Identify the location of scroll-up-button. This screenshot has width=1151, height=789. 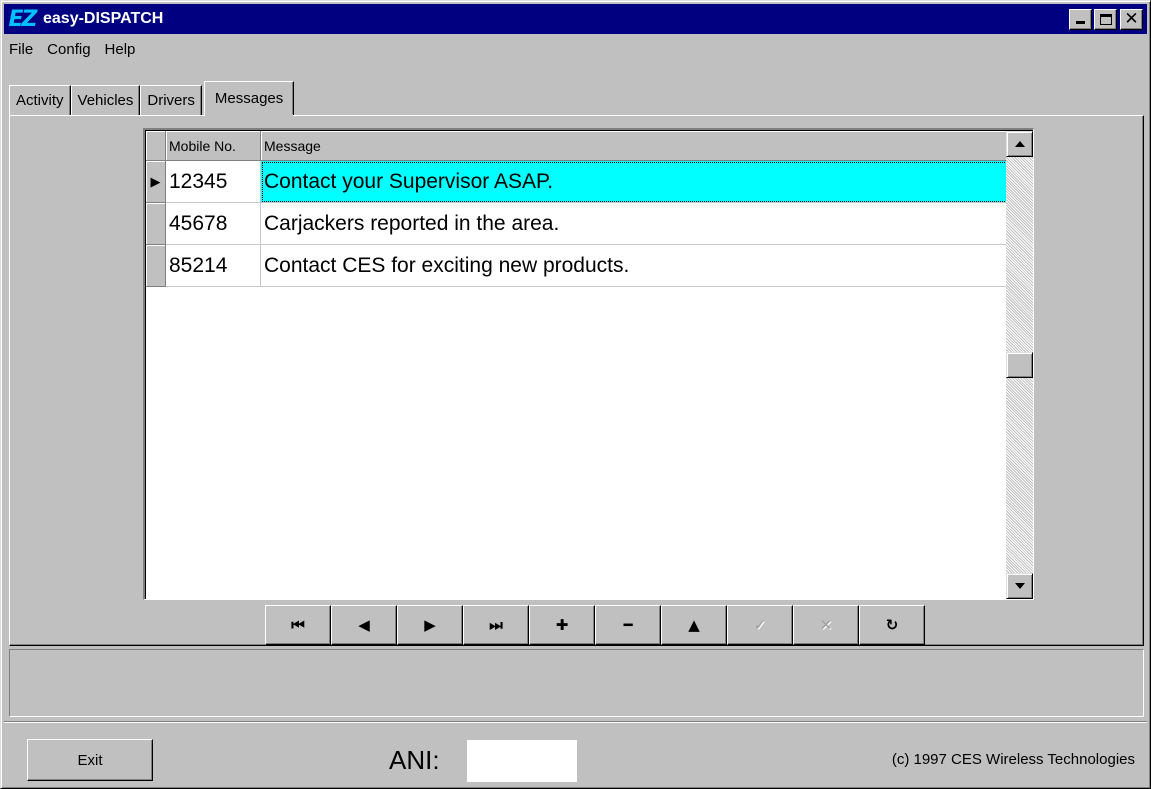
(1019, 144).